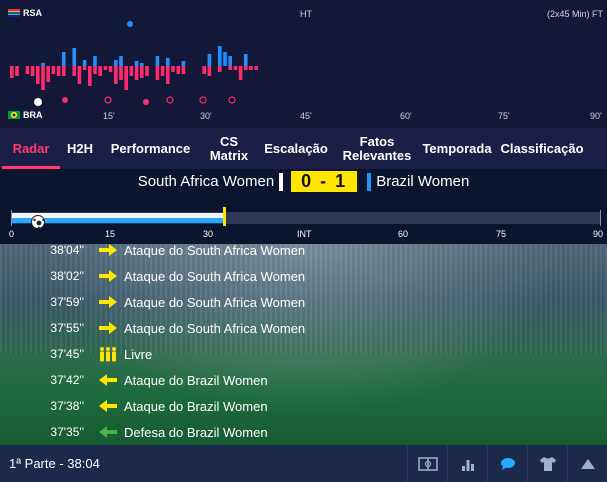 The image size is (607, 482). What do you see at coordinates (196, 432) in the screenshot?
I see `event-text: Defesa do Brazil Women` at bounding box center [196, 432].